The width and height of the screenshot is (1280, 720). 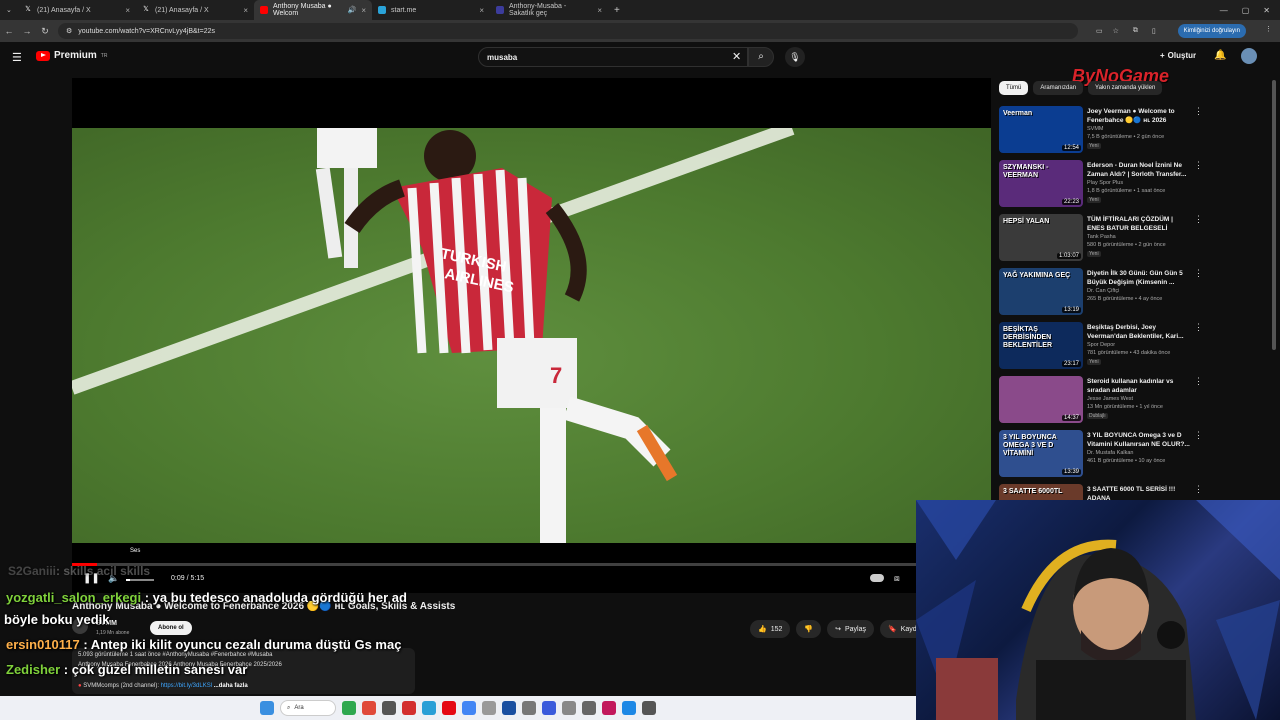 What do you see at coordinates (613, 57) in the screenshot?
I see `search-input: musaba` at bounding box center [613, 57].